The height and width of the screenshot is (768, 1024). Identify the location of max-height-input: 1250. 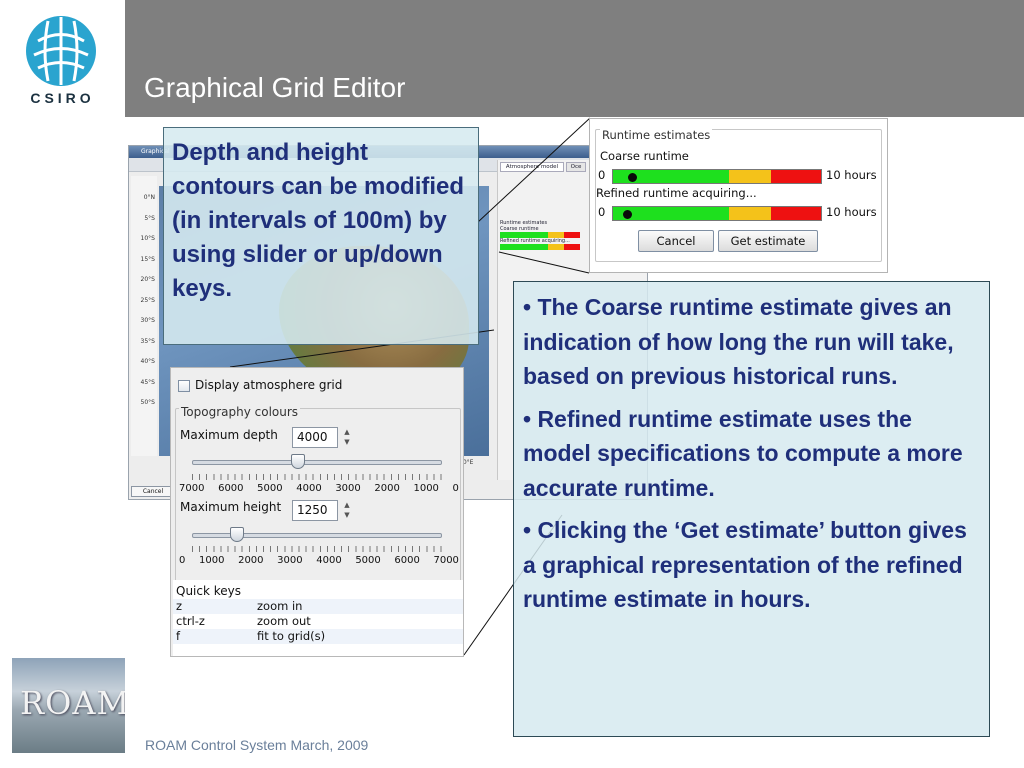
(315, 510).